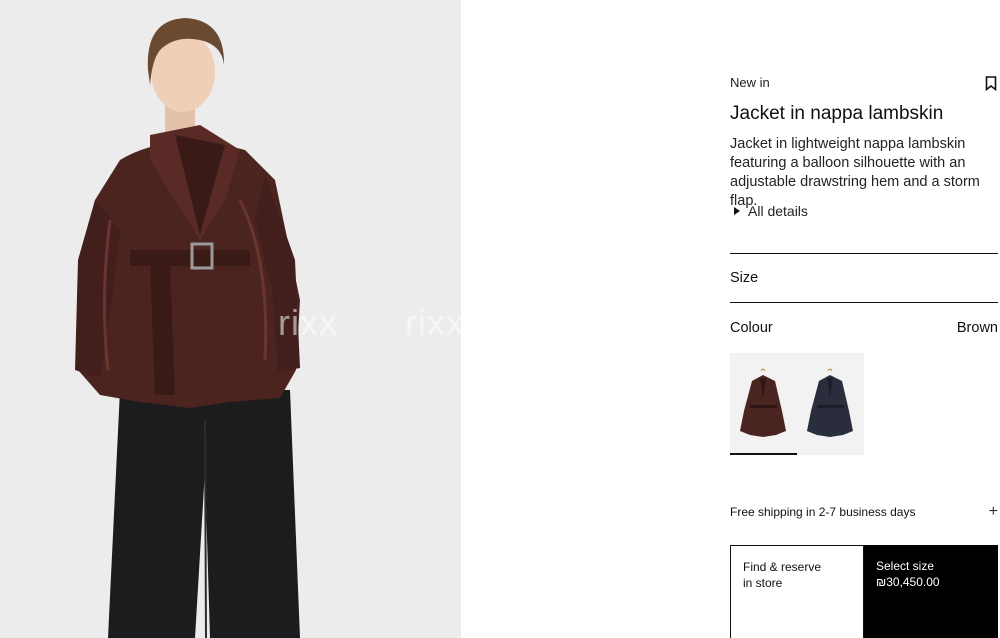 The width and height of the screenshot is (1000, 638). What do you see at coordinates (797, 591) in the screenshot?
I see `find-reserve-in-store-button: Find & reserve in store` at bounding box center [797, 591].